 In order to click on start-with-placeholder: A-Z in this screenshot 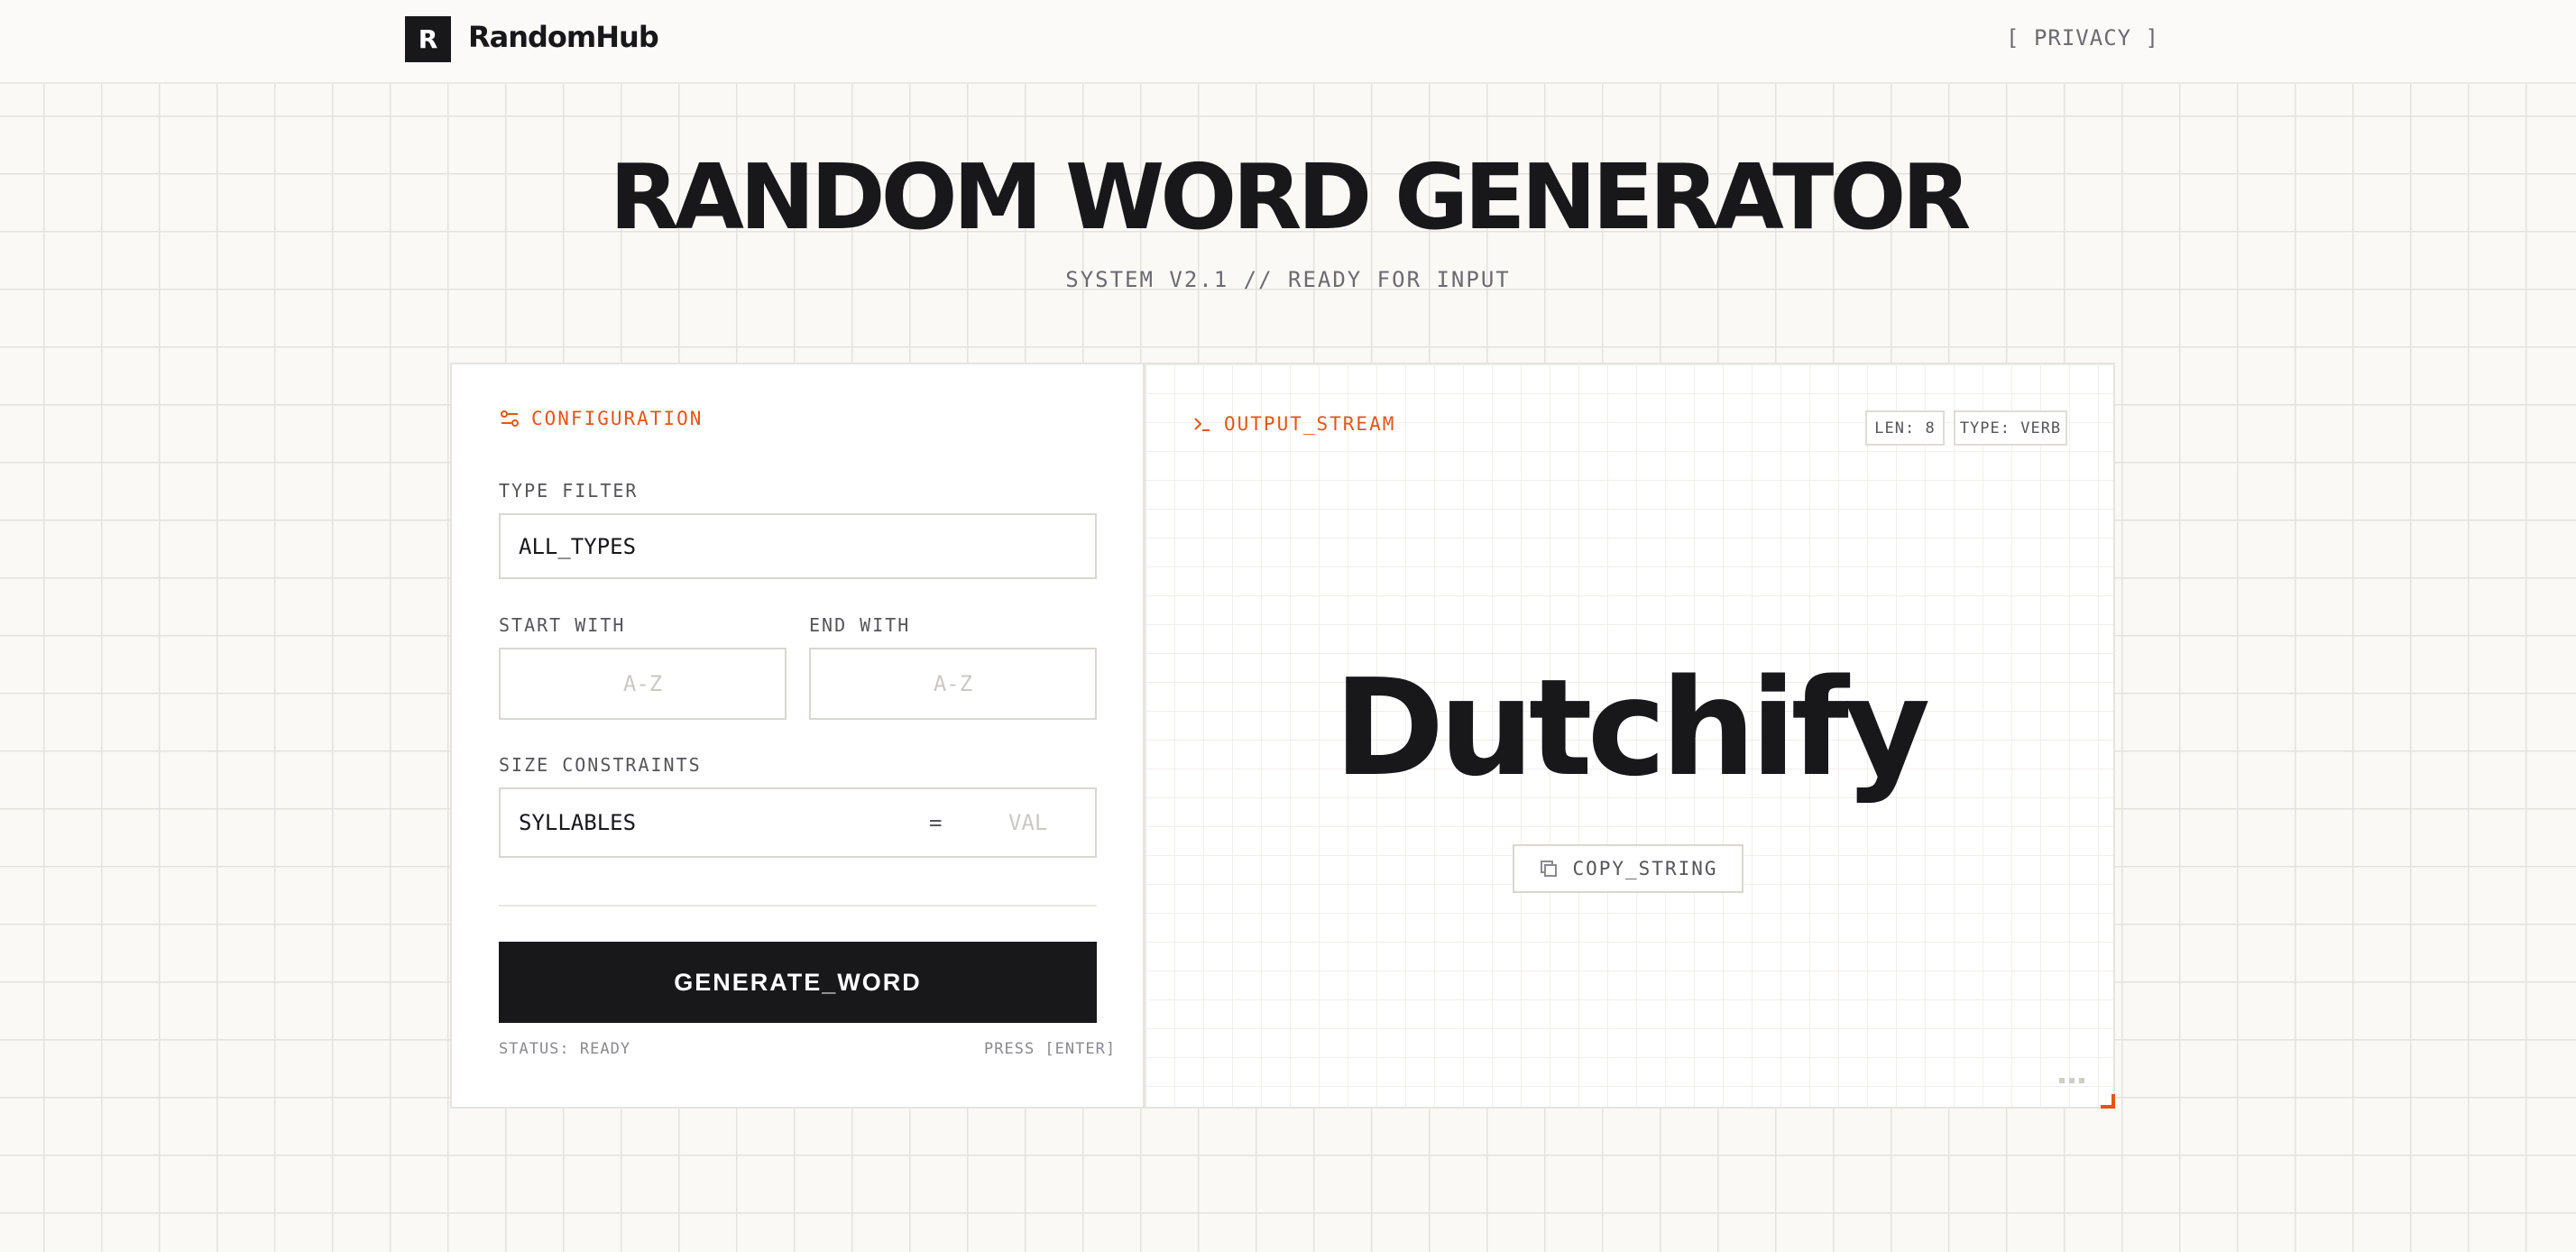, I will do `click(642, 683)`.